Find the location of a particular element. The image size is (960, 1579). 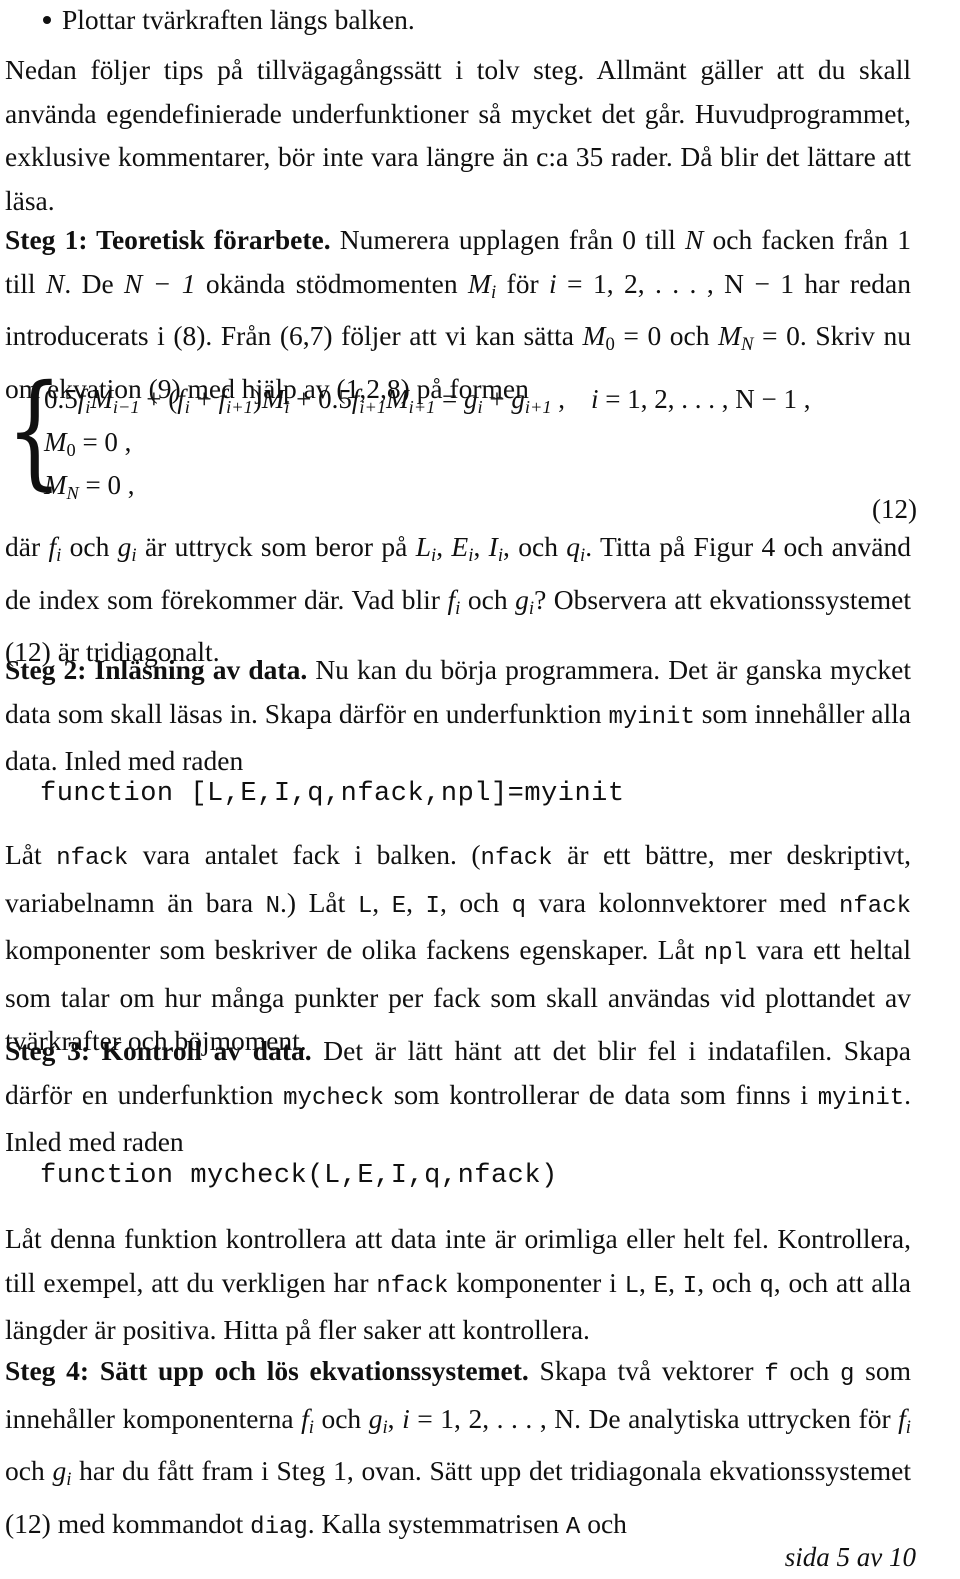

math-M: M is located at coordinates (479, 283).